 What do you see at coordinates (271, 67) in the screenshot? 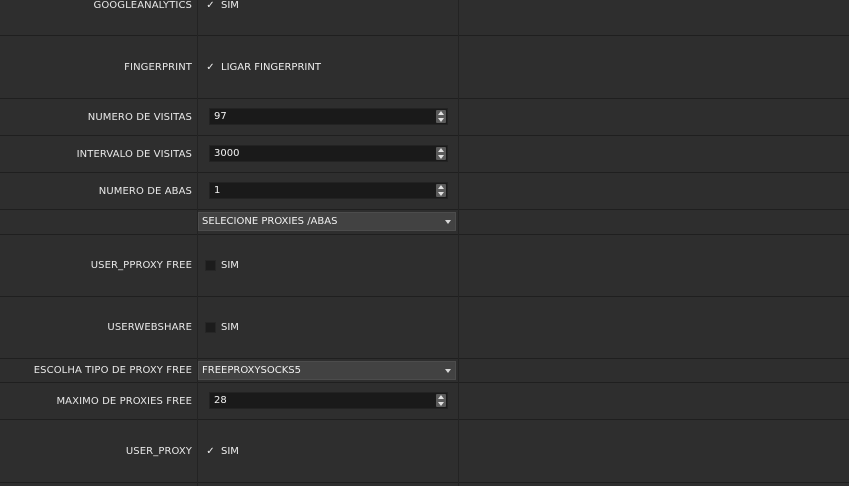
I see `fingerprint-option: LIGAR FINGERPRINT` at bounding box center [271, 67].